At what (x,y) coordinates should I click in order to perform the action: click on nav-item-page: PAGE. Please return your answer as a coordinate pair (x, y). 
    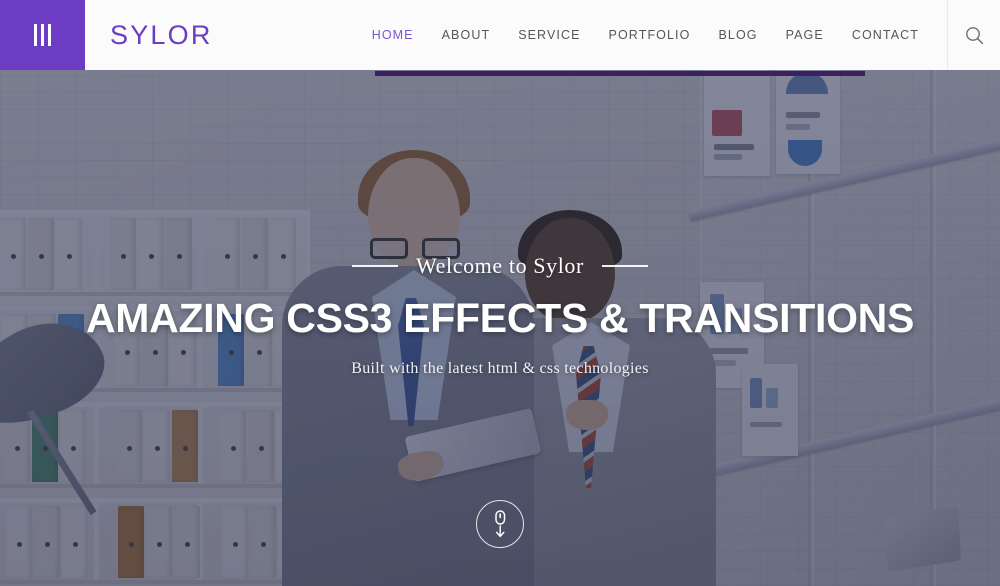
    Looking at the image, I should click on (805, 35).